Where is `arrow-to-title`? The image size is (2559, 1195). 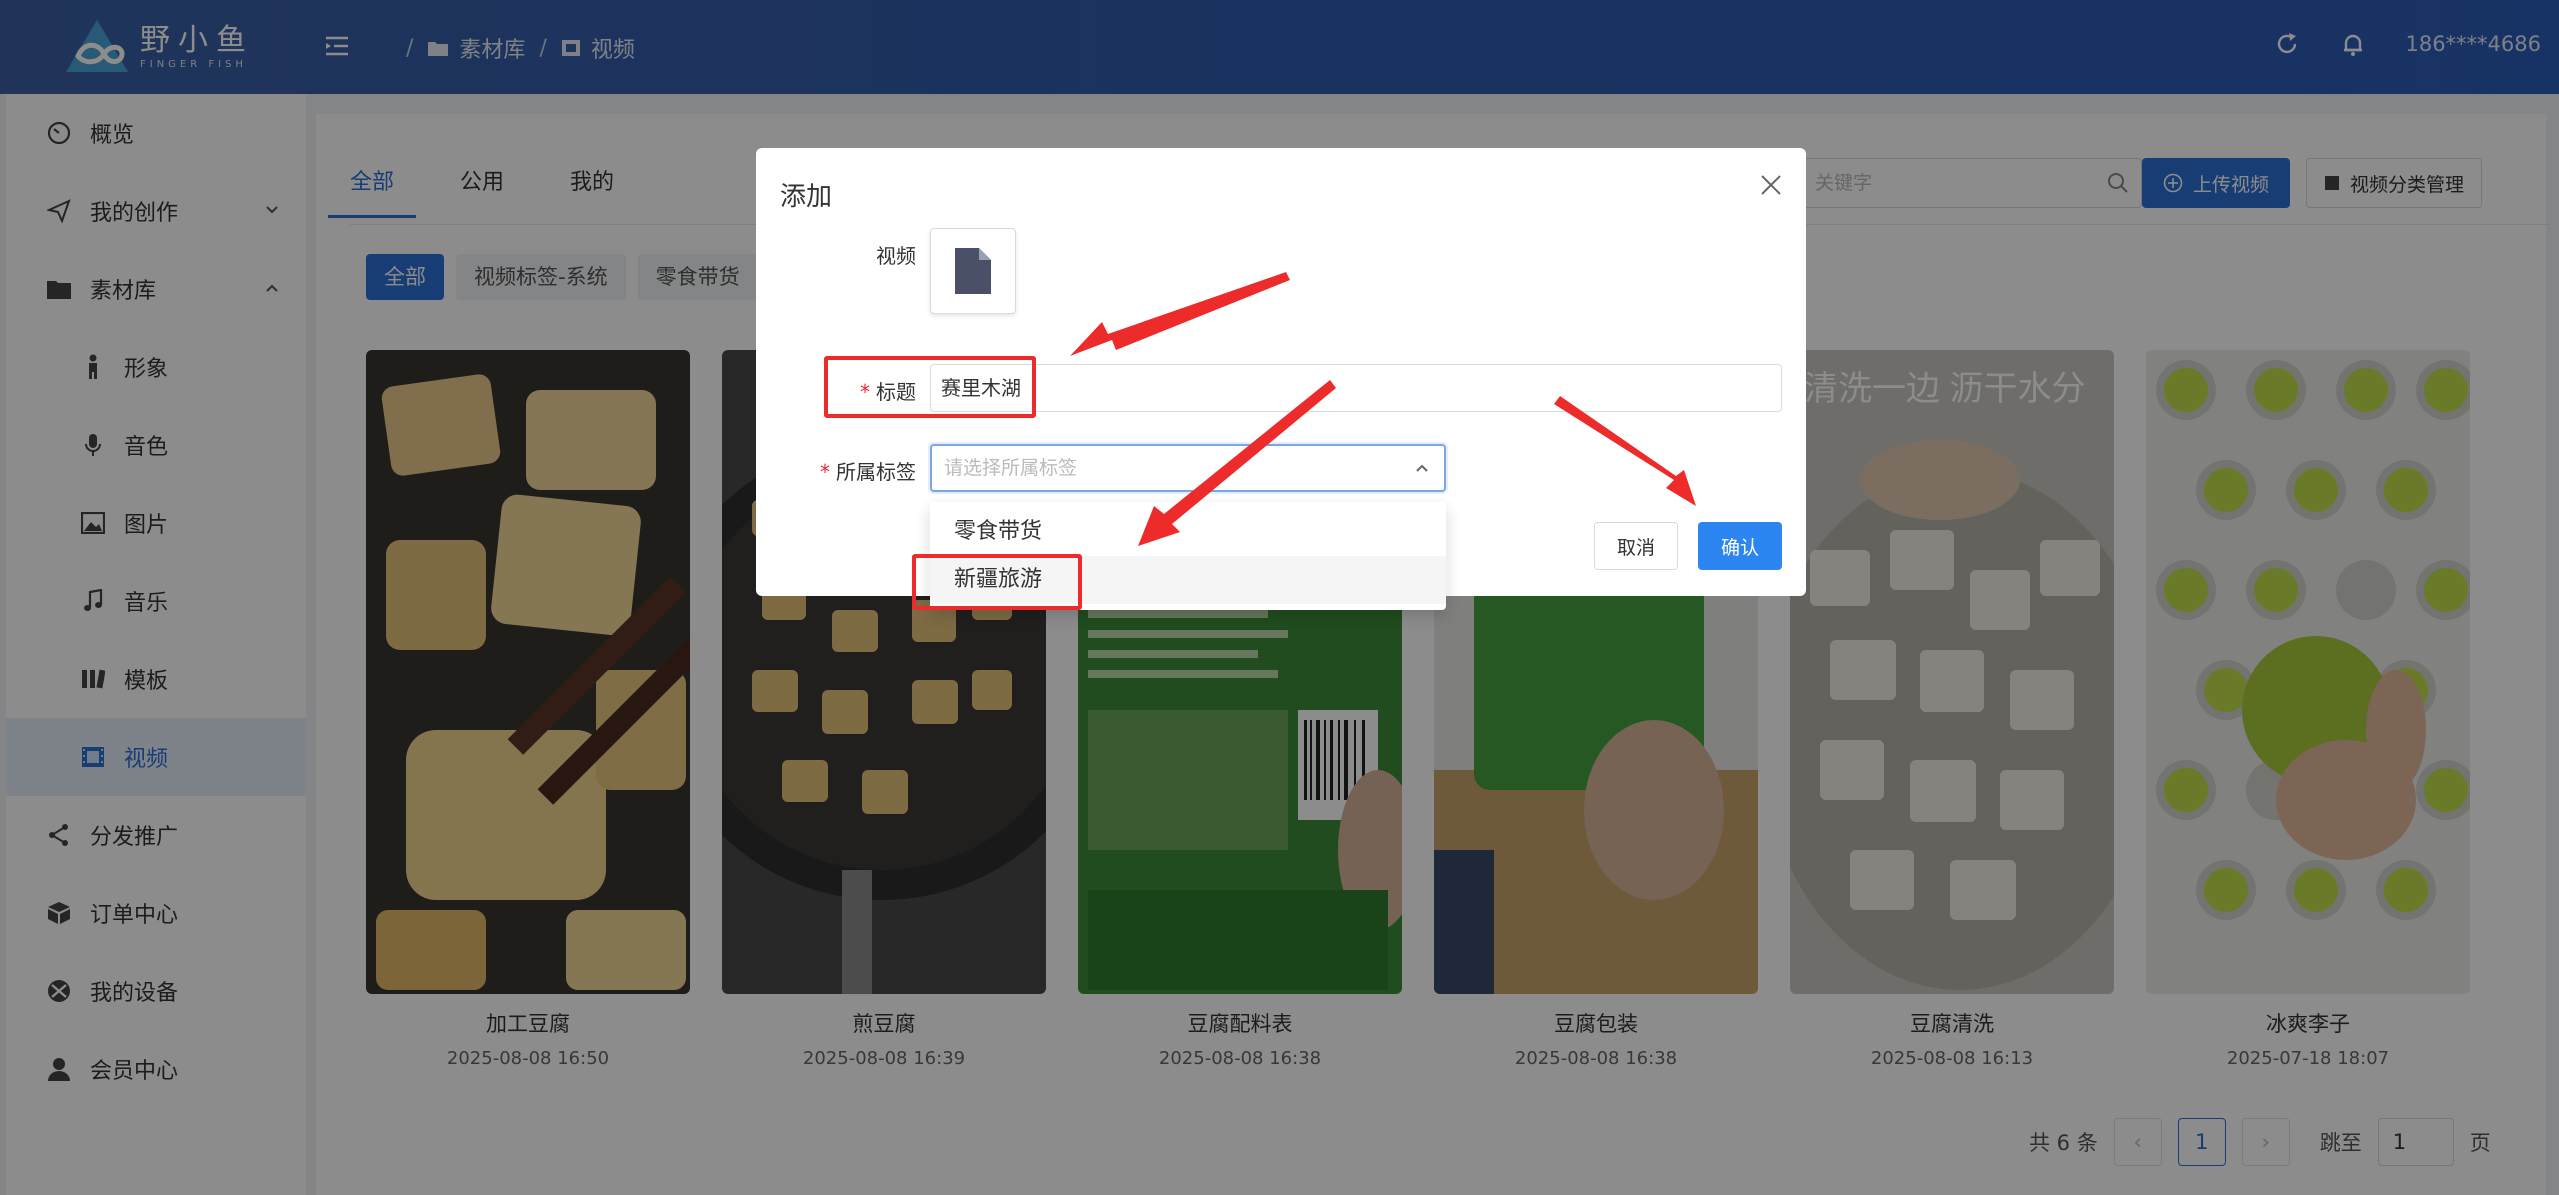 arrow-to-title is located at coordinates (1180, 314).